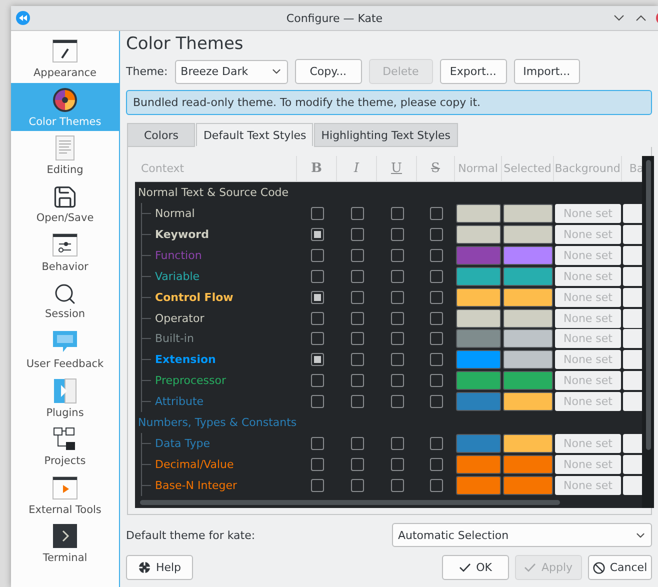 The height and width of the screenshot is (587, 658). Describe the element at coordinates (182, 443) in the screenshot. I see `style-name: Data Type` at that location.